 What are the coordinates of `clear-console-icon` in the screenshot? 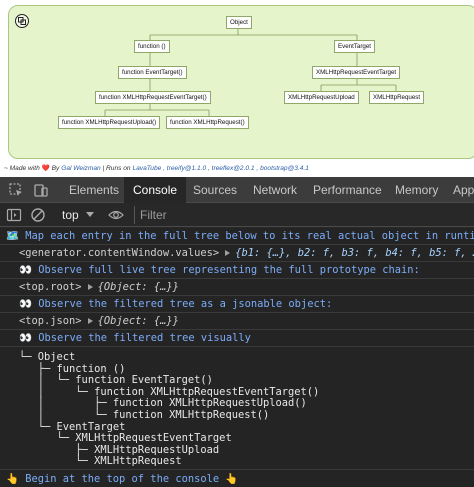 It's located at (38, 215).